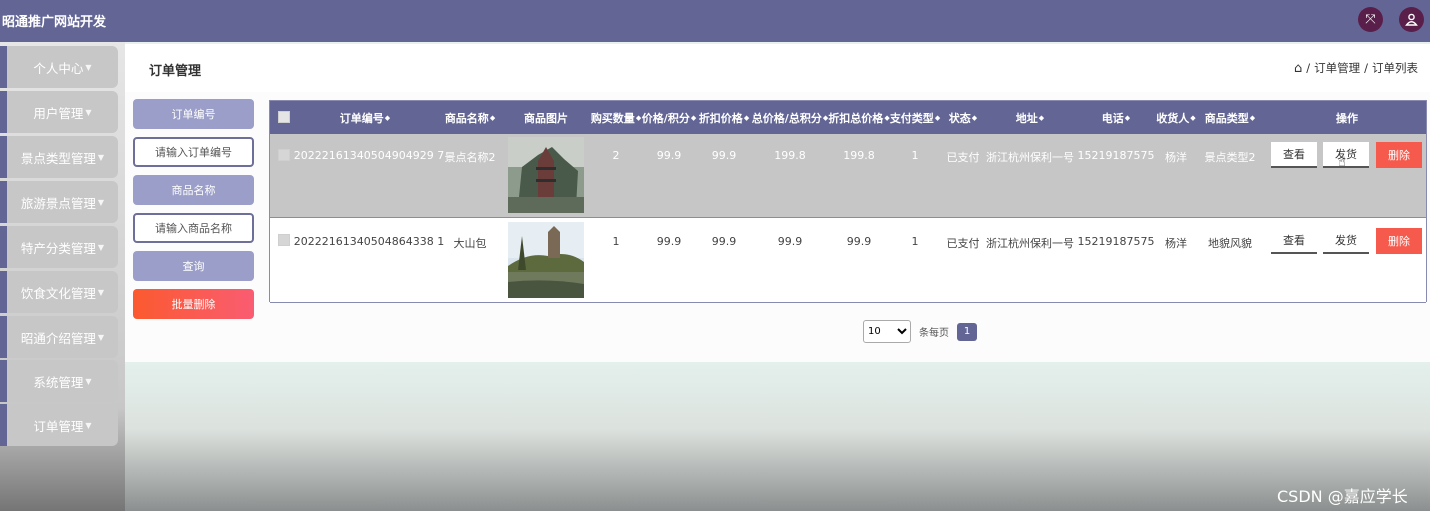 Image resolution: width=1430 pixels, height=511 pixels. I want to click on sidebar-item-label: 系统管理, so click(58, 382).